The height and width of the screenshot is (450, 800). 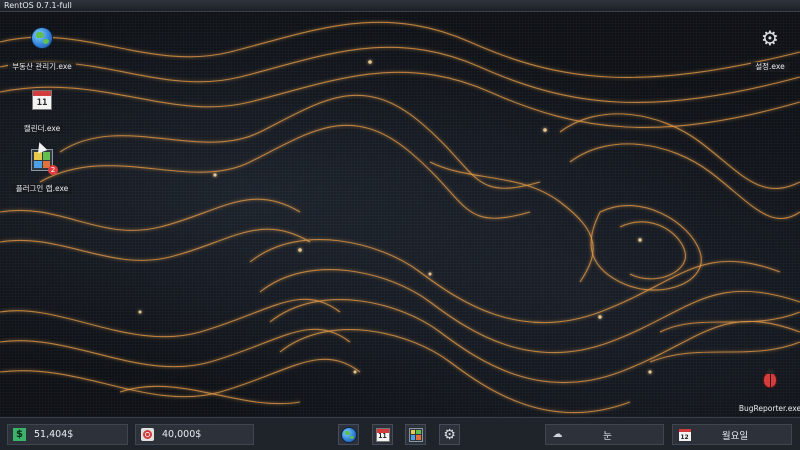 I want to click on desktop-icon-label: 플러그인 랩.exe, so click(x=42, y=189).